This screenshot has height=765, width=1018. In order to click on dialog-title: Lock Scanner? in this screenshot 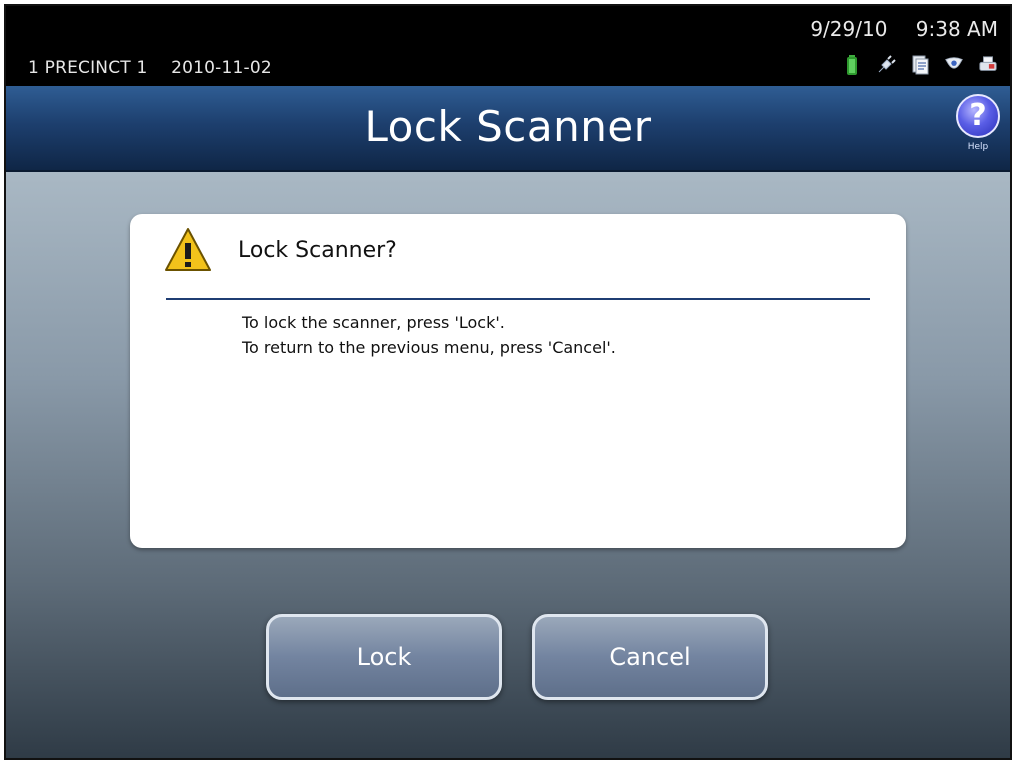, I will do `click(317, 250)`.